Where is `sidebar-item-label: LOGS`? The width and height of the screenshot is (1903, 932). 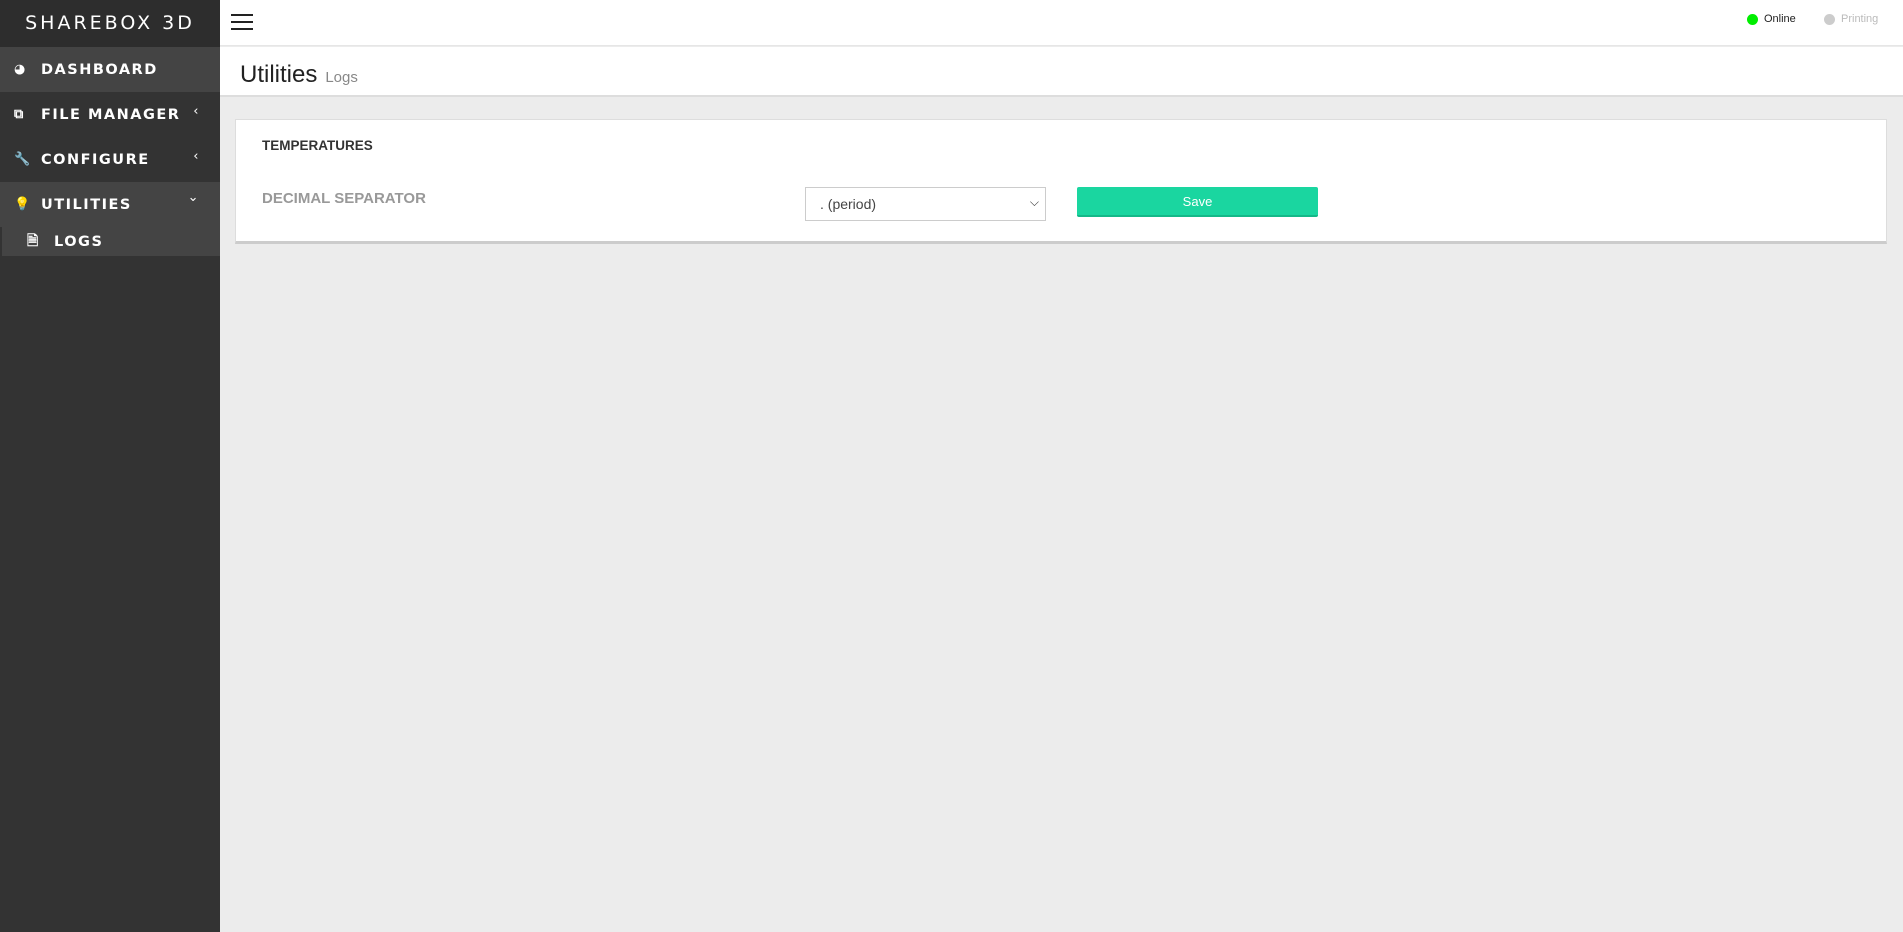
sidebar-item-label: LOGS is located at coordinates (79, 241).